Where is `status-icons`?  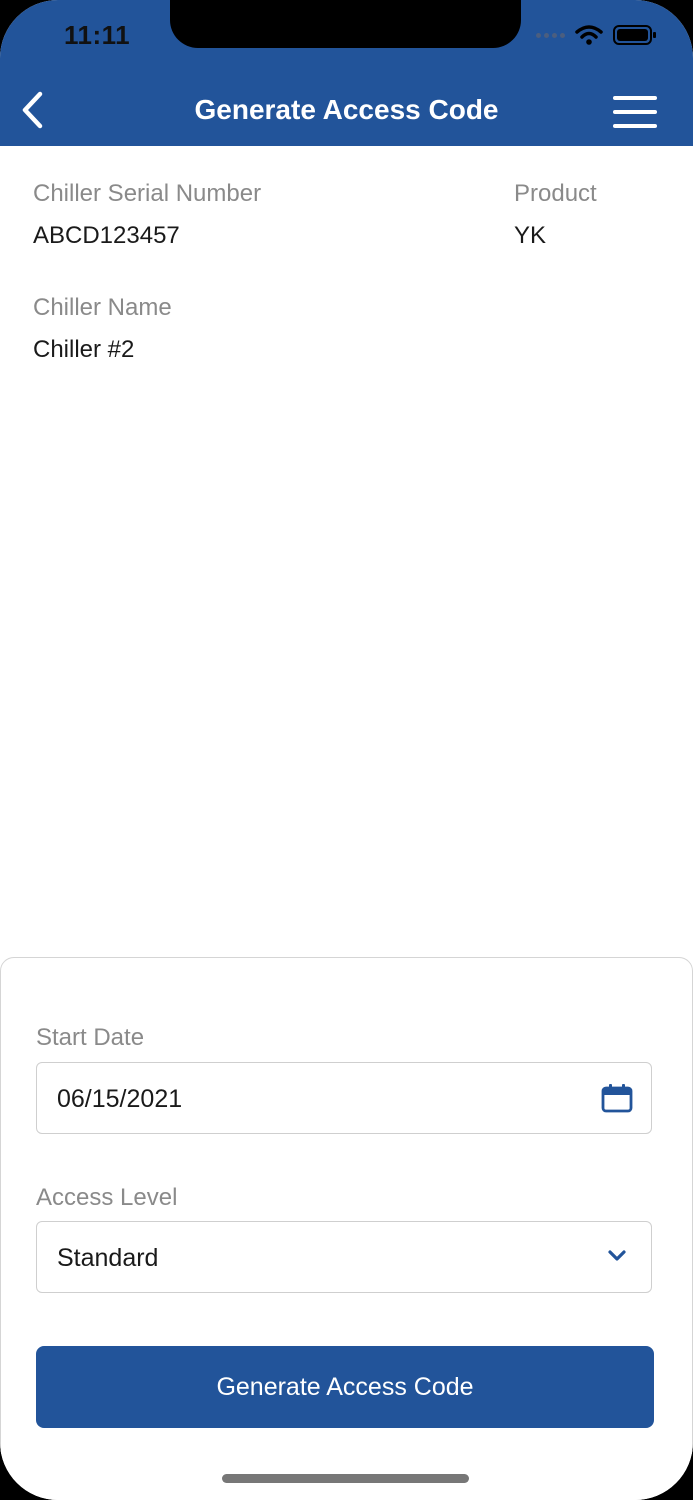
status-icons is located at coordinates (596, 35).